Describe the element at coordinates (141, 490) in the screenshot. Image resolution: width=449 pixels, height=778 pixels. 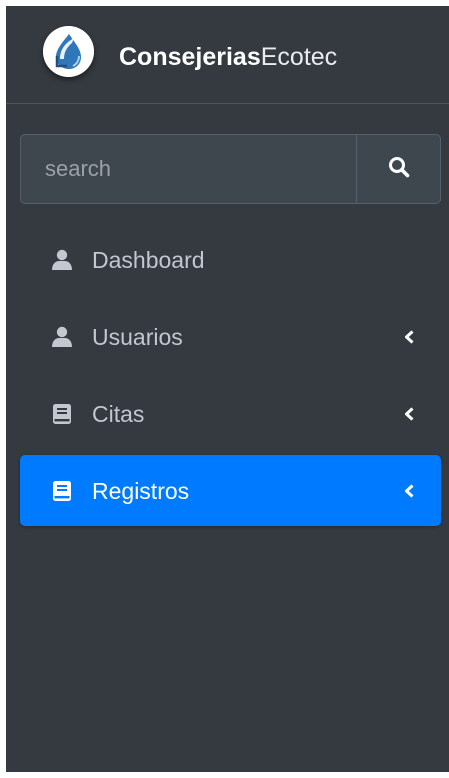
I see `sidebar-item-label: Registros` at that location.